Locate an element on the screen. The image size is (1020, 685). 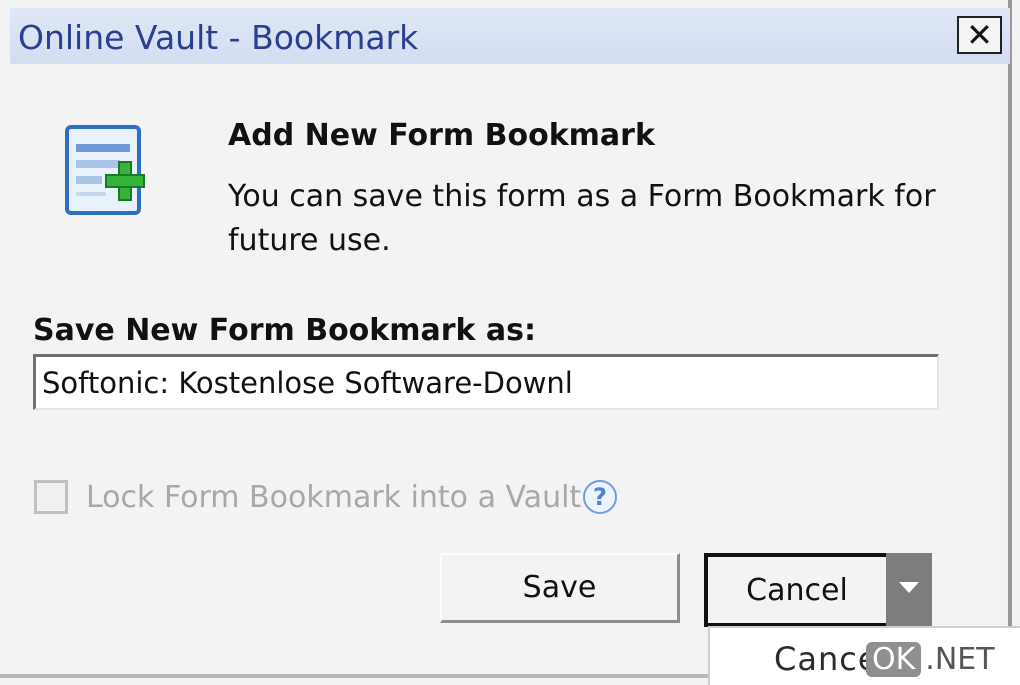
close-button: ✕ is located at coordinates (979, 35).